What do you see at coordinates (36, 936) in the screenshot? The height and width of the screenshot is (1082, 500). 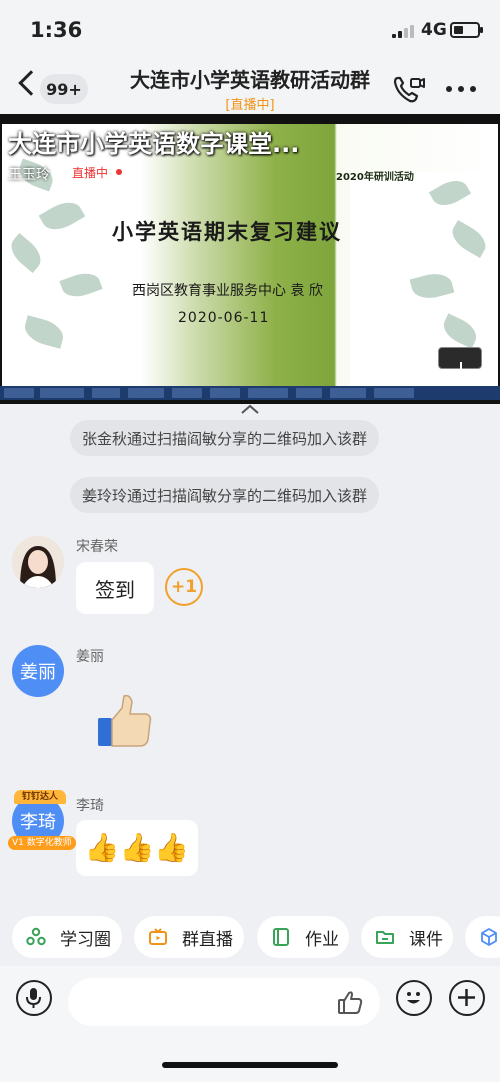 I see `study-circle-icon` at bounding box center [36, 936].